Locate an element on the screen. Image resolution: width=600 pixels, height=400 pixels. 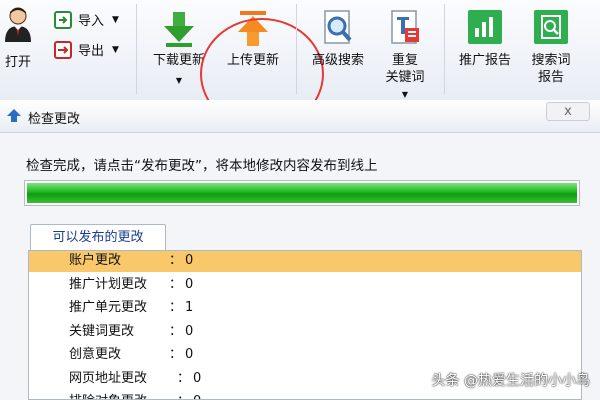
change-label: 网页地址更改 is located at coordinates (108, 378).